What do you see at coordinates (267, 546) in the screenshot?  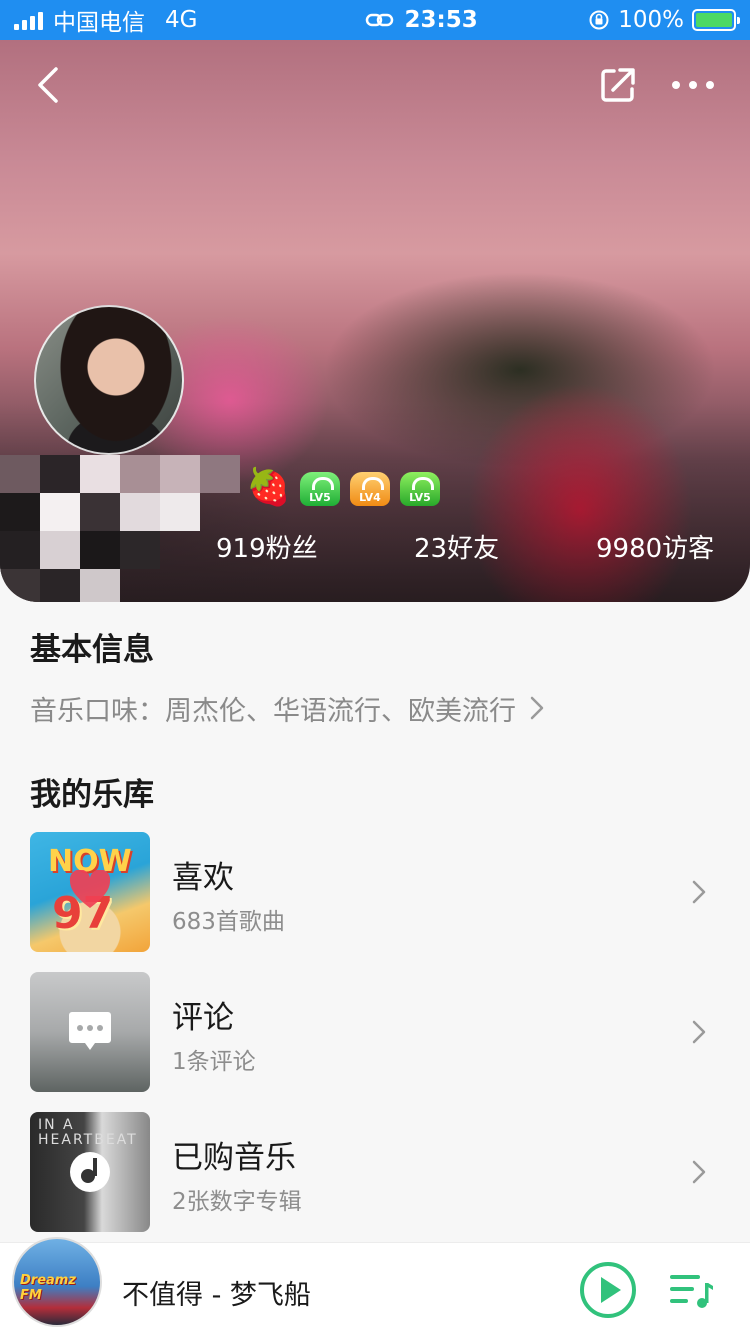 I see `fans-count: 919粉丝` at bounding box center [267, 546].